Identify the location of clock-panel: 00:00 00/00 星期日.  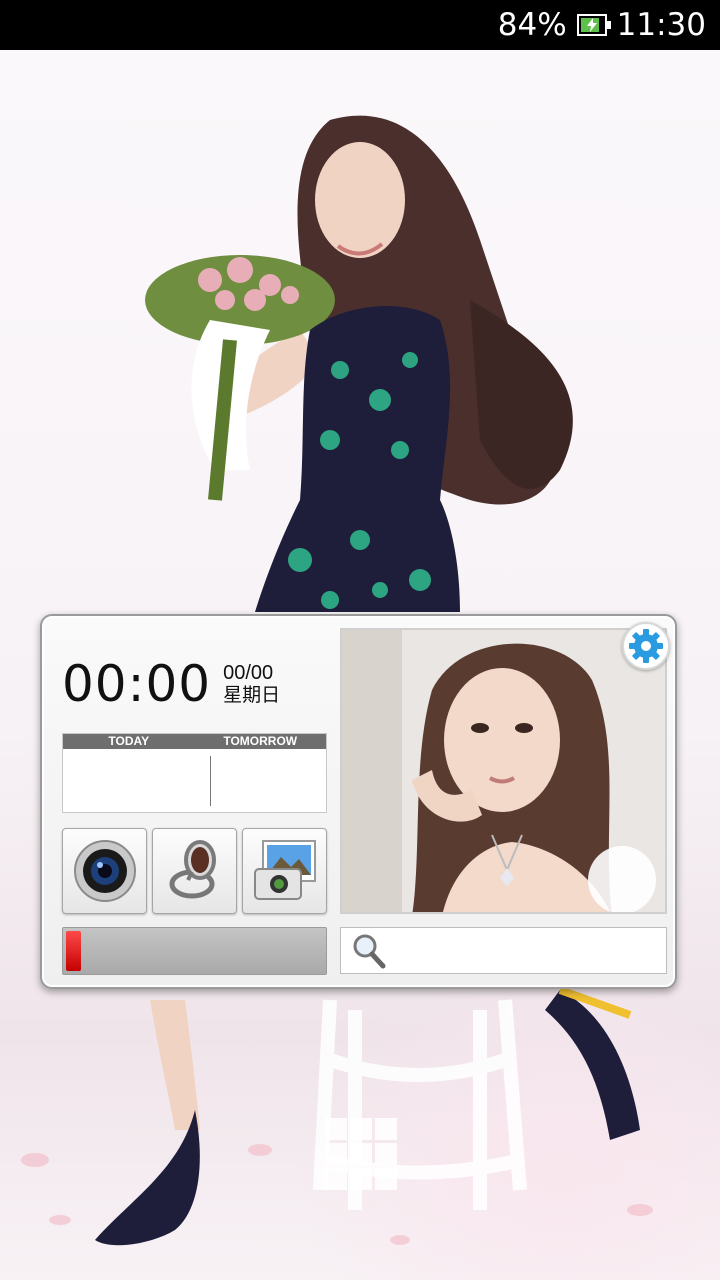
(194, 684).